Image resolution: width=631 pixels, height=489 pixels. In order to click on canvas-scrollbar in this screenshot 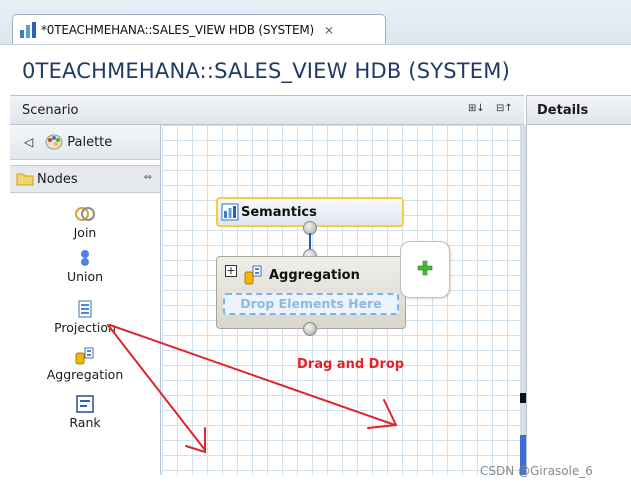, I will do `click(523, 300)`.